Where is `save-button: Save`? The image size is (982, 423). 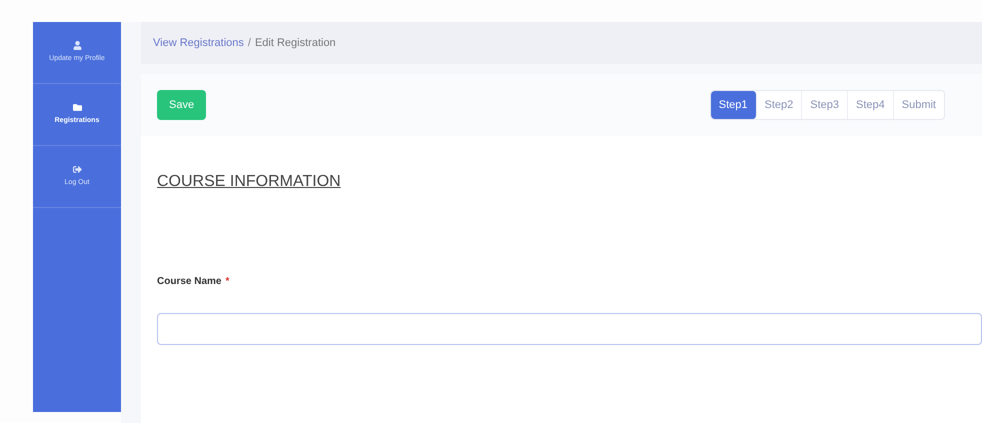
save-button: Save is located at coordinates (181, 105).